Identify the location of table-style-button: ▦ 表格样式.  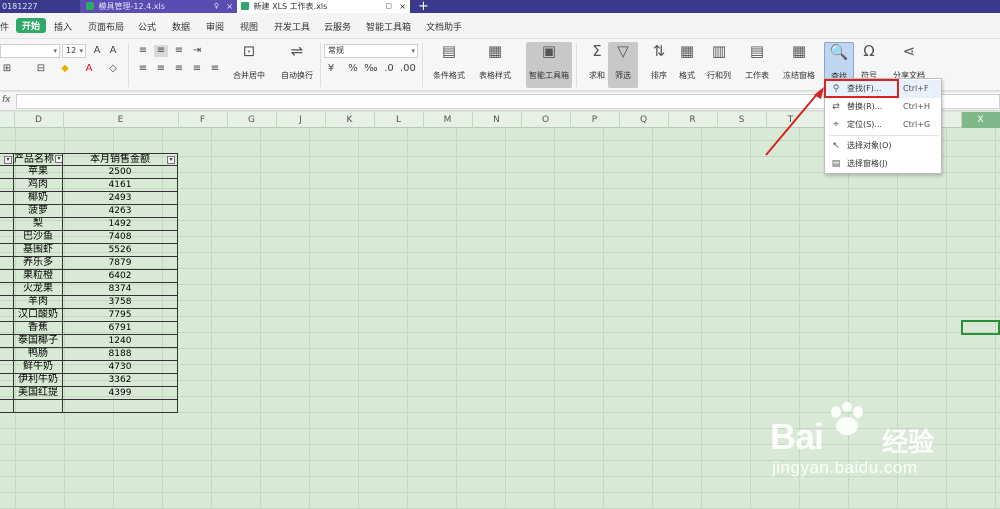
(495, 65).